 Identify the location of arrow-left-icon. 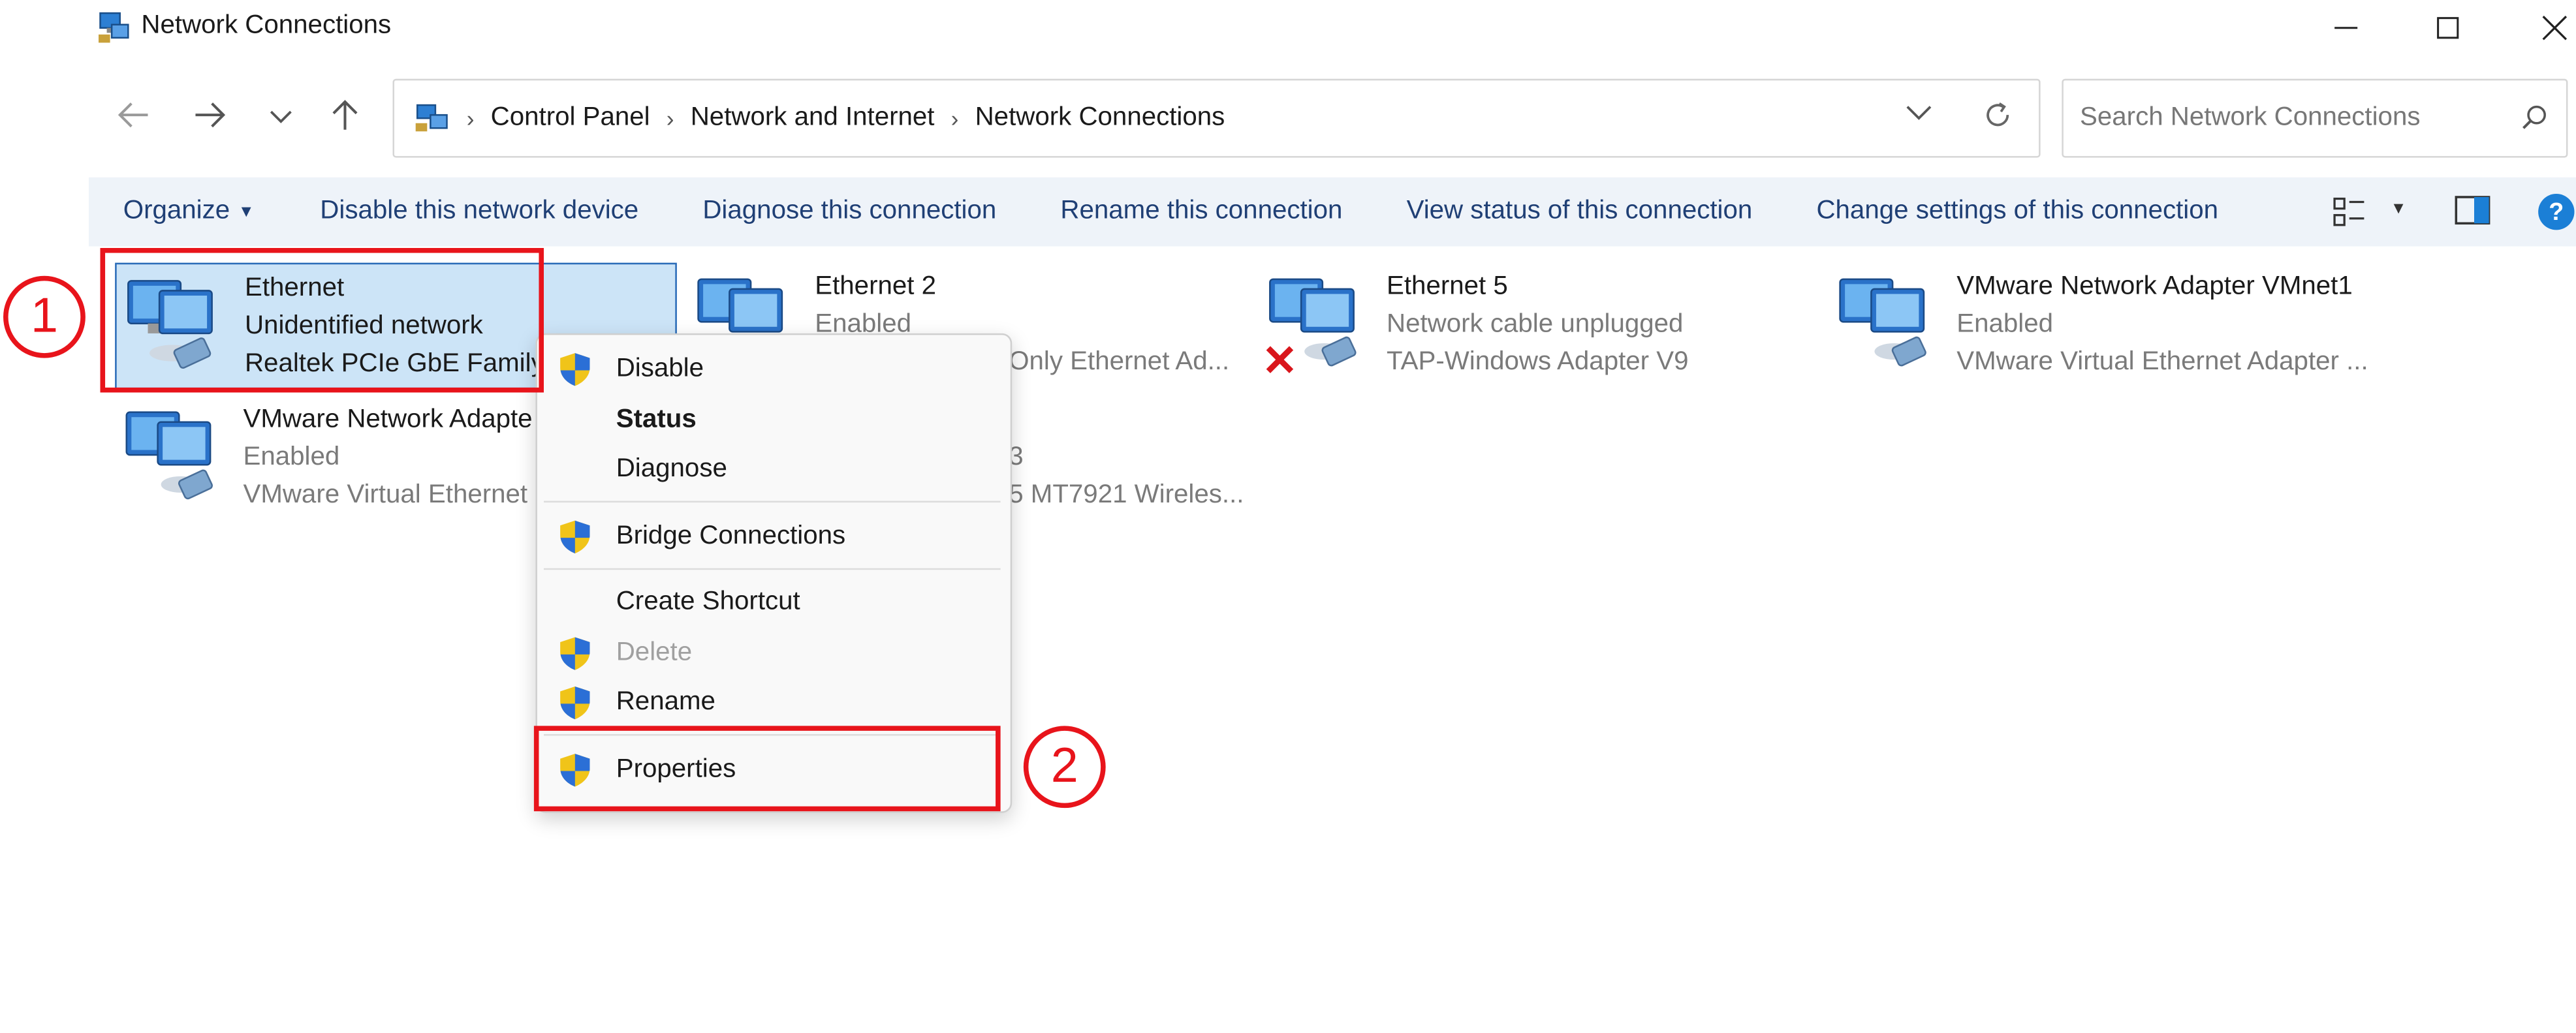
(133, 118).